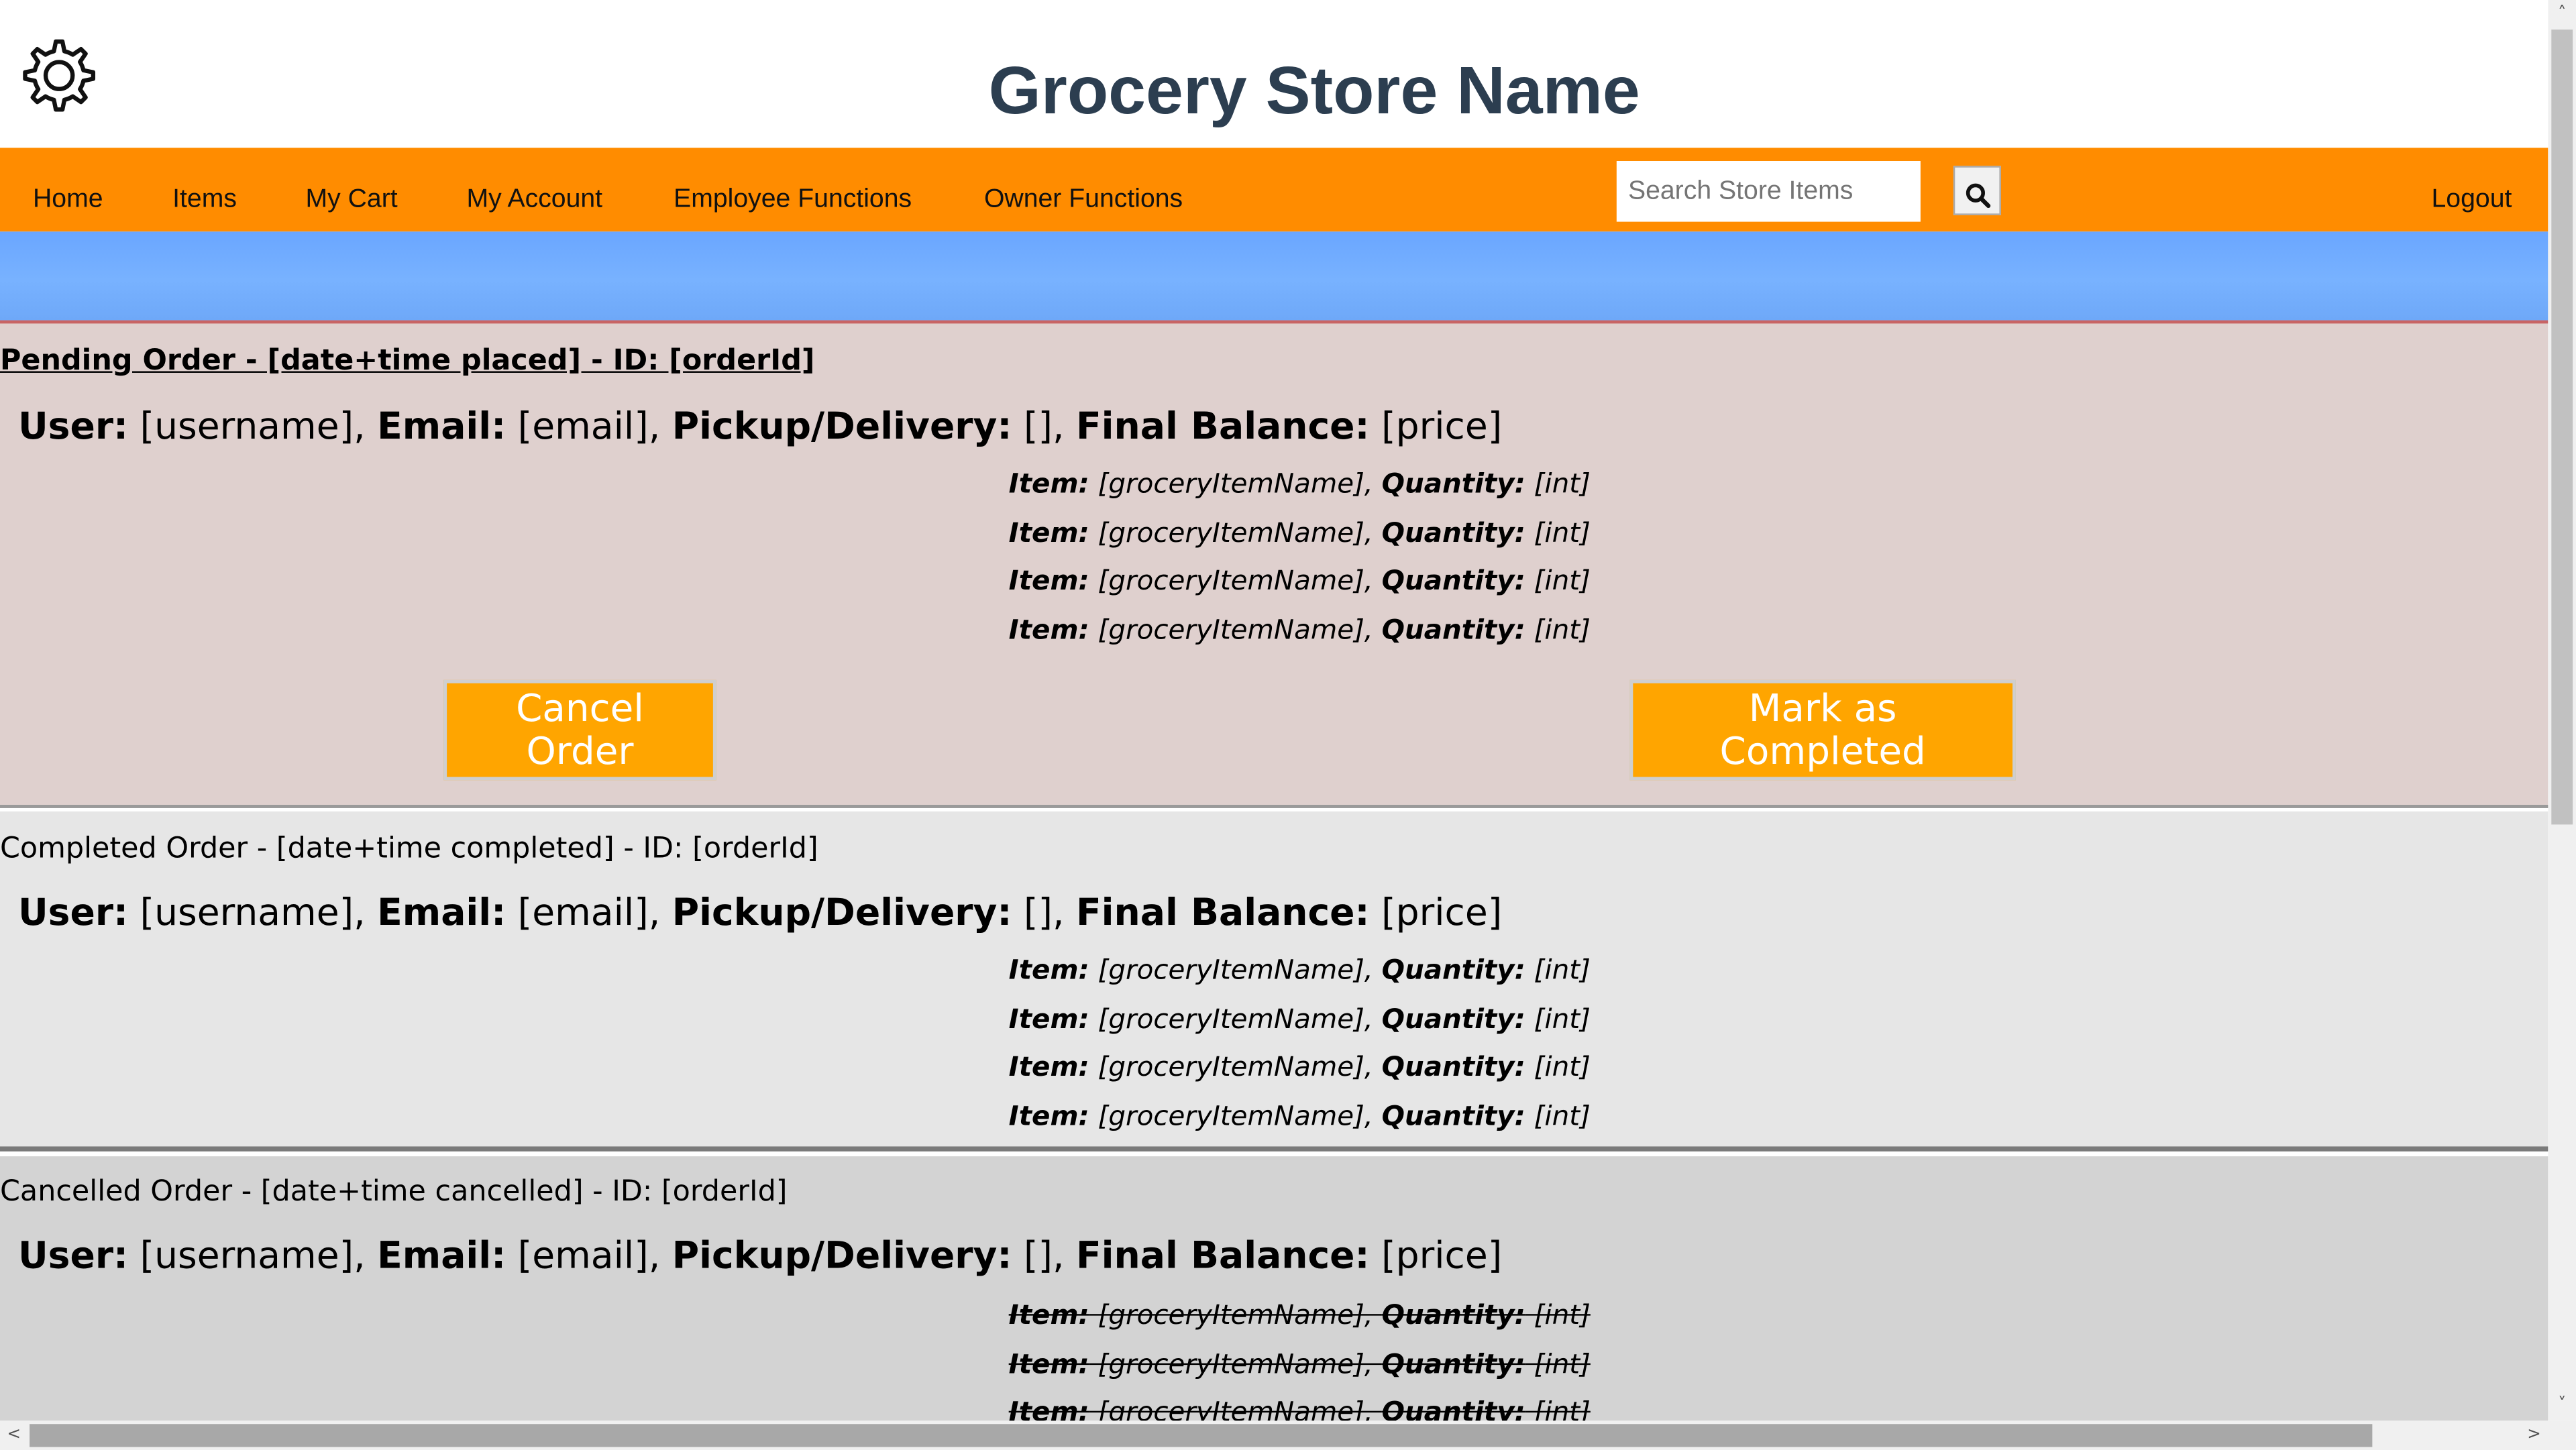  What do you see at coordinates (1822, 730) in the screenshot?
I see `mark-as-completed-button: Mark as Completed` at bounding box center [1822, 730].